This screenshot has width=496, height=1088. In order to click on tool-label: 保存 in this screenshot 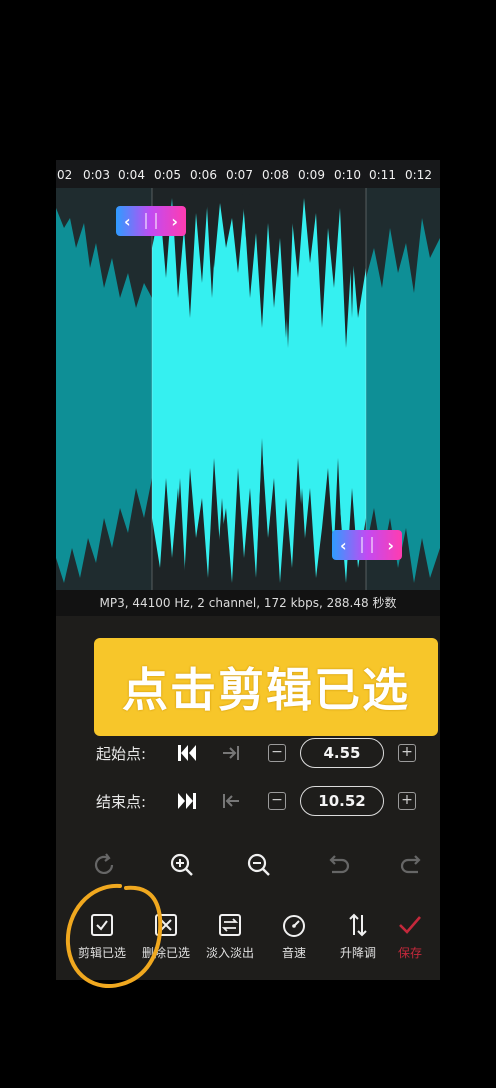, I will do `click(409, 953)`.